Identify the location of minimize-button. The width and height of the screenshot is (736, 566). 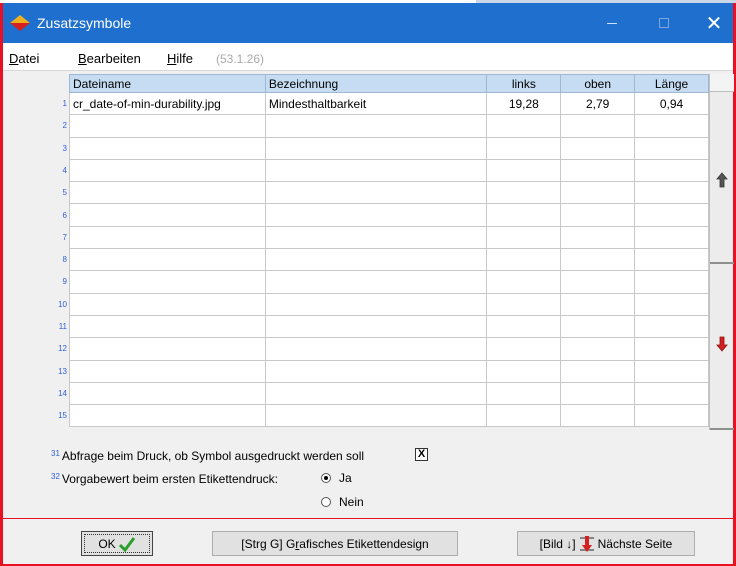
(612, 23).